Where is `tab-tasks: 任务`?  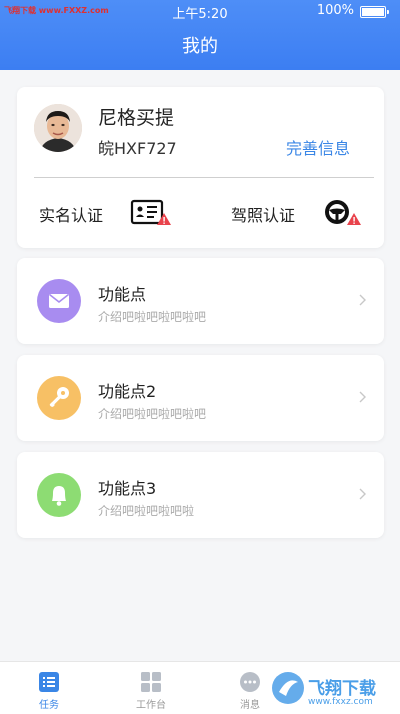
tab-tasks: 任务 is located at coordinates (49, 688).